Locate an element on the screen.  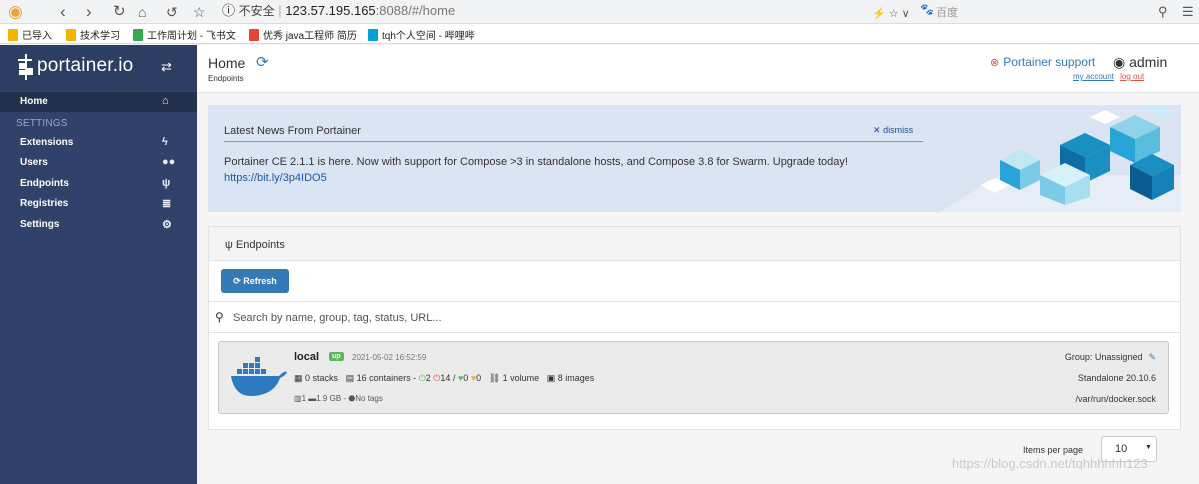
items-per-page-label: Items per page is located at coordinates (1053, 450).